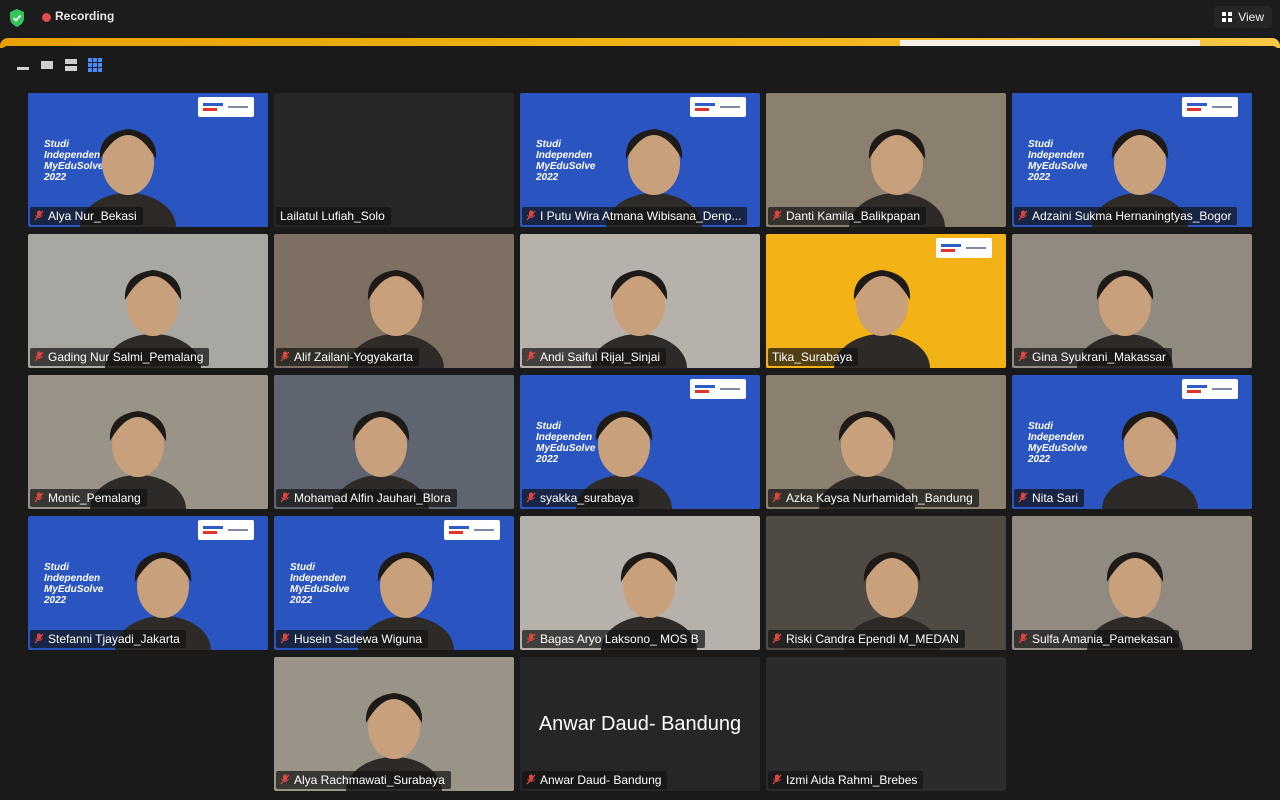 This screenshot has height=800, width=1280. What do you see at coordinates (148, 442) in the screenshot?
I see `participant-tile: Monic_Pemalang` at bounding box center [148, 442].